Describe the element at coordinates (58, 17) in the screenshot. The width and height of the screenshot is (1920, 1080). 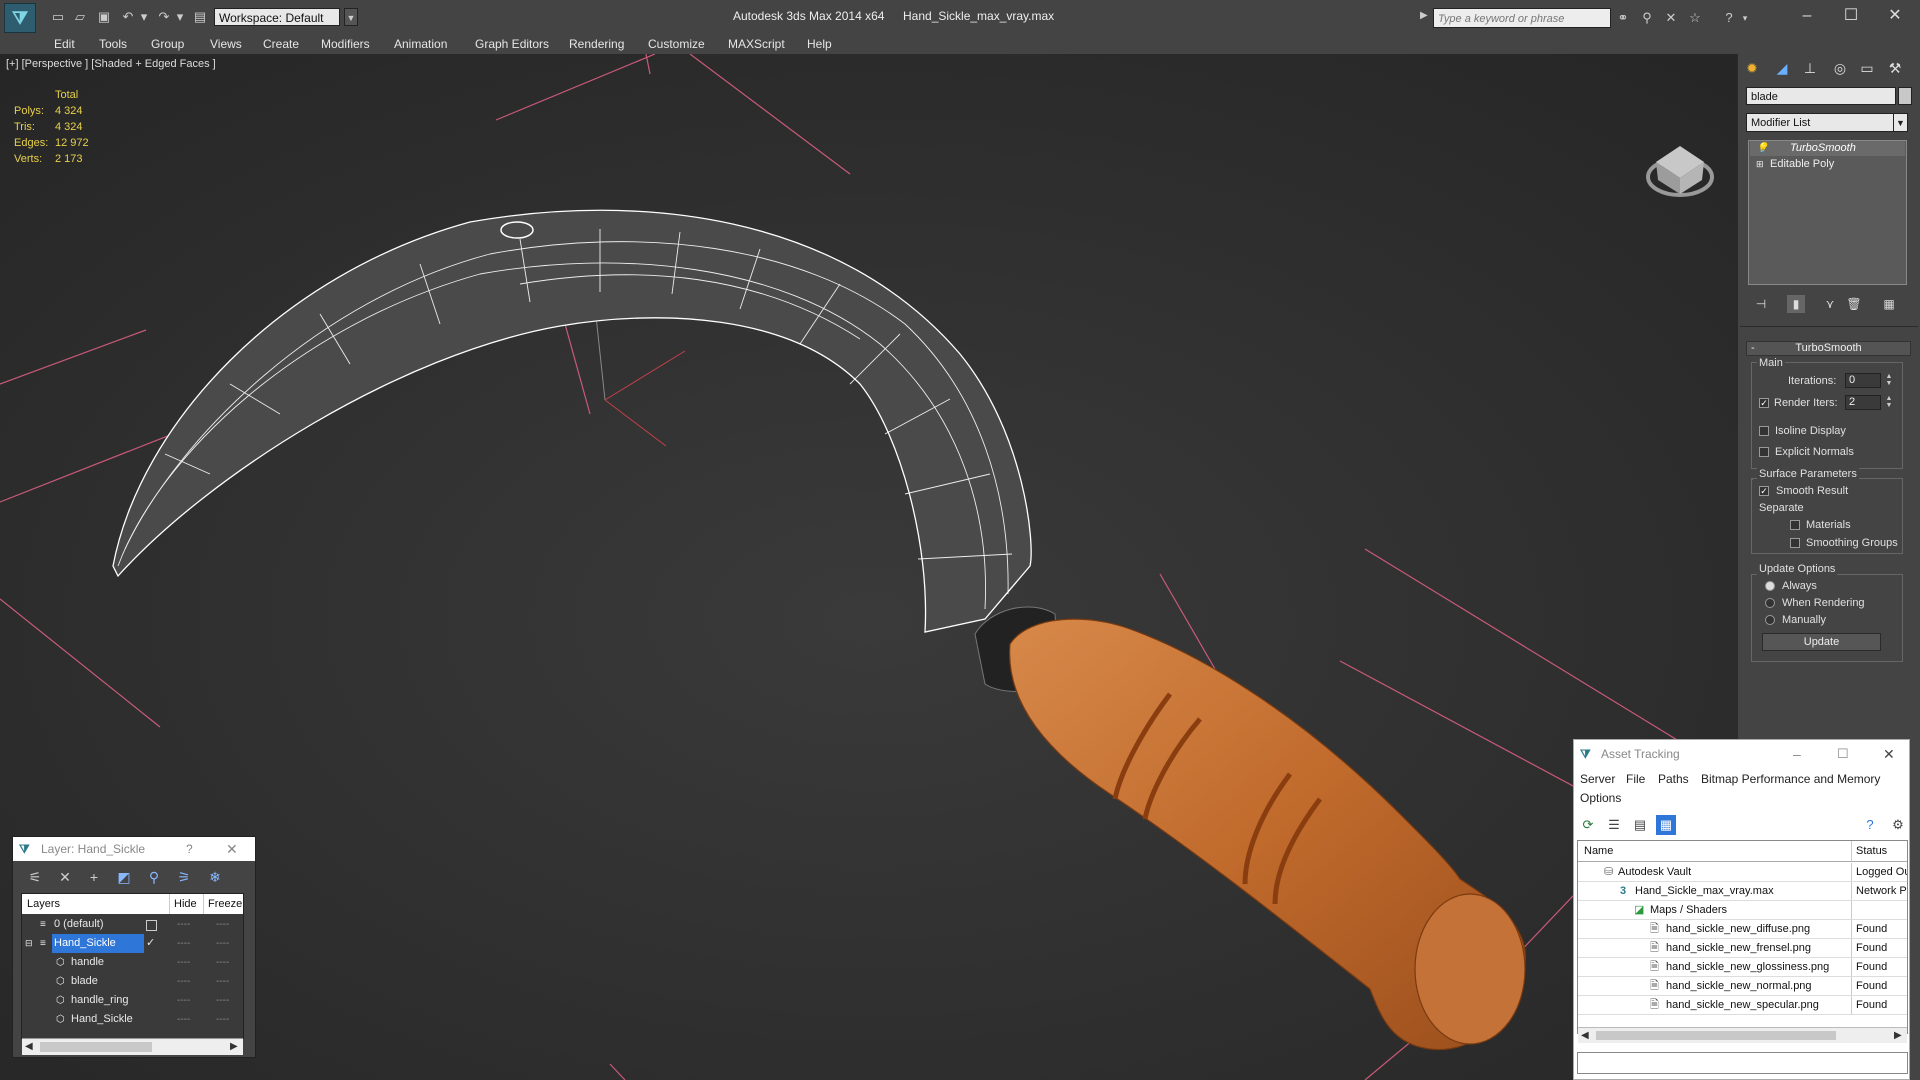
I see `new-file-icon: ▭` at that location.